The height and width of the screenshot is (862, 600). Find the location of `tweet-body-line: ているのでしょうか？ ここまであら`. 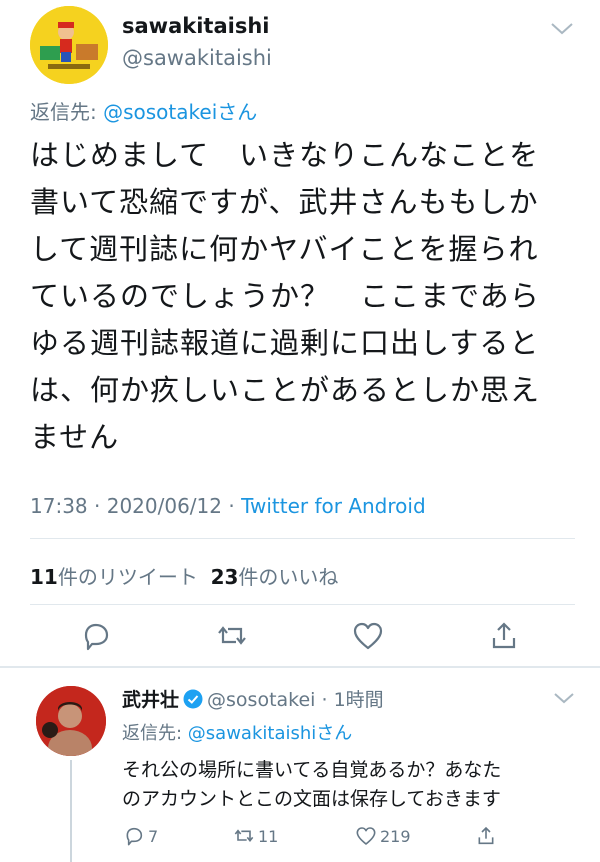

tweet-body-line: ているのでしょうか？ ここまであら is located at coordinates (285, 296).